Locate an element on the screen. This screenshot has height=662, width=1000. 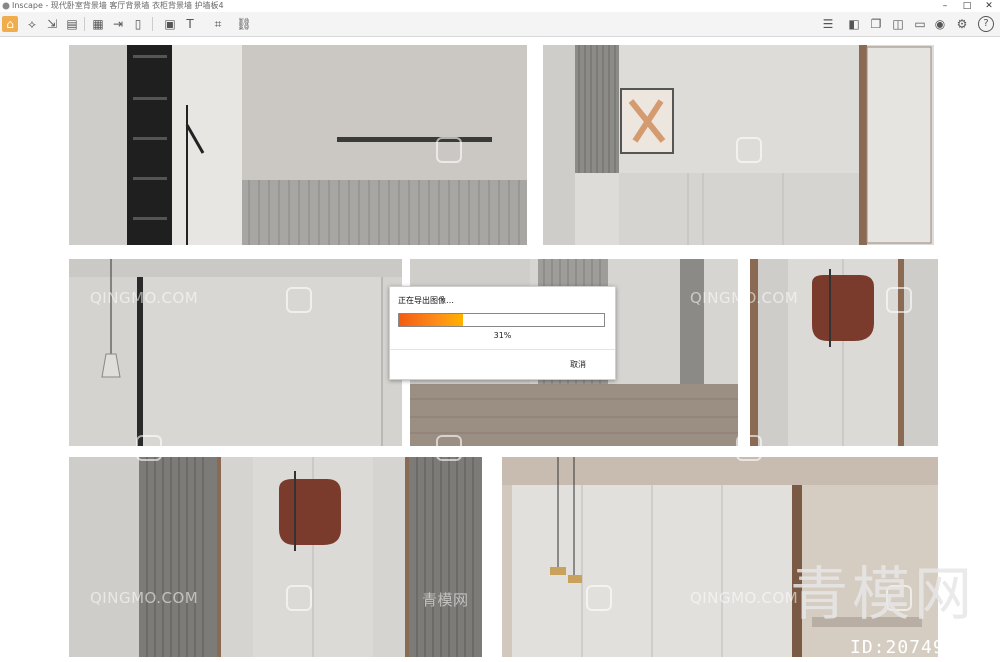
toolbar: ⌂ ⟡ ⇲ ▤ ▦ ⇥ ▯ ▣ T ⌗ ⛓ ☰ ◧ ❐ ◫ ▭ ◉ ⚙ ? ⌃ is located at coordinates (500, 30).